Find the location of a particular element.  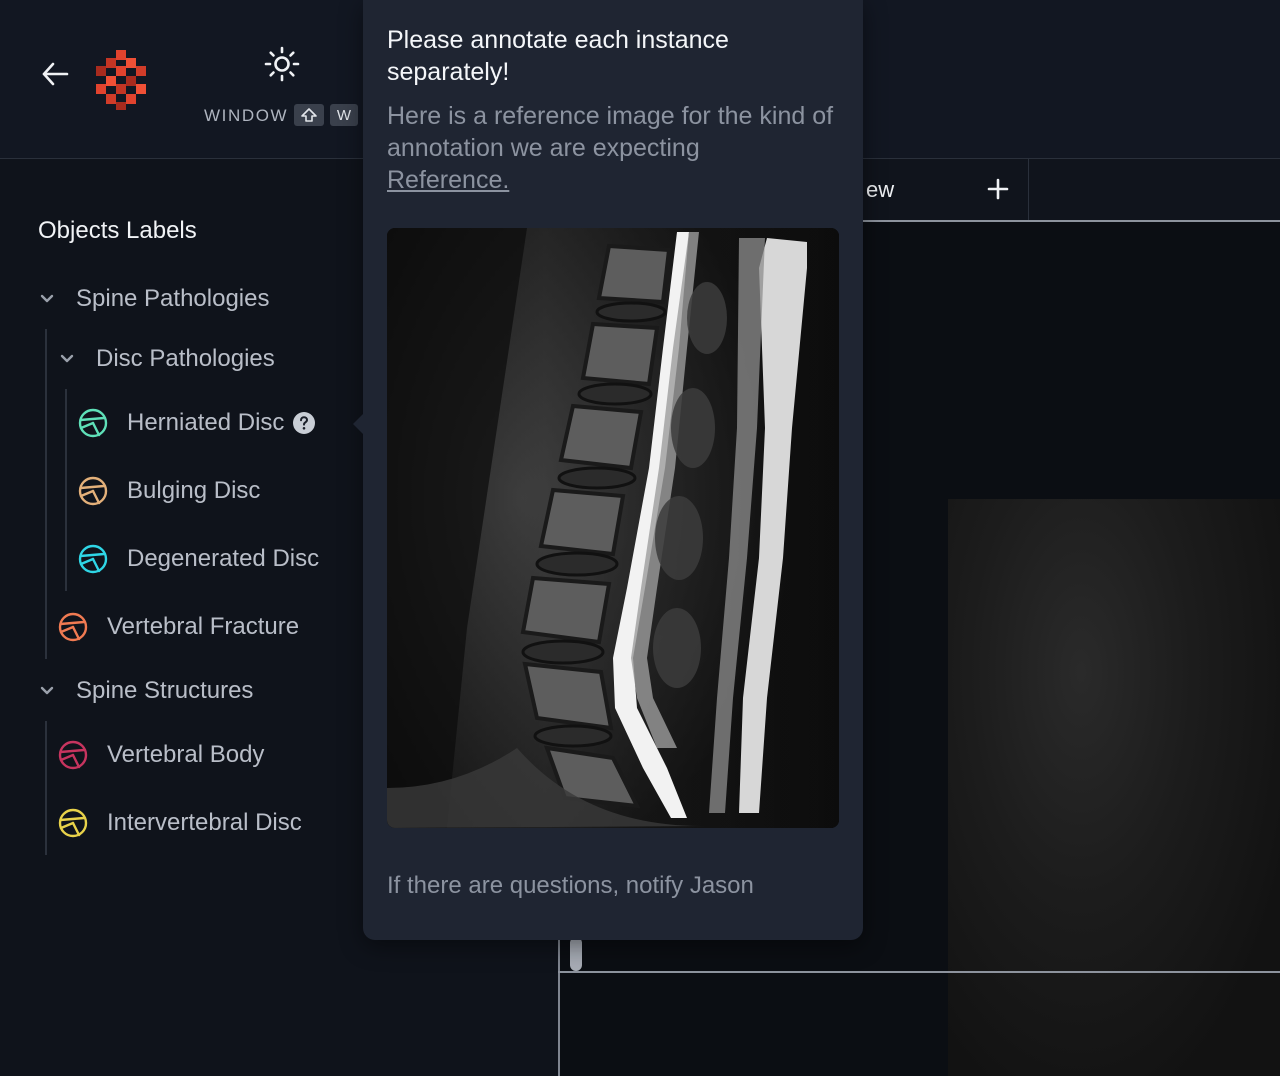

add-view-button is located at coordinates (998, 189).